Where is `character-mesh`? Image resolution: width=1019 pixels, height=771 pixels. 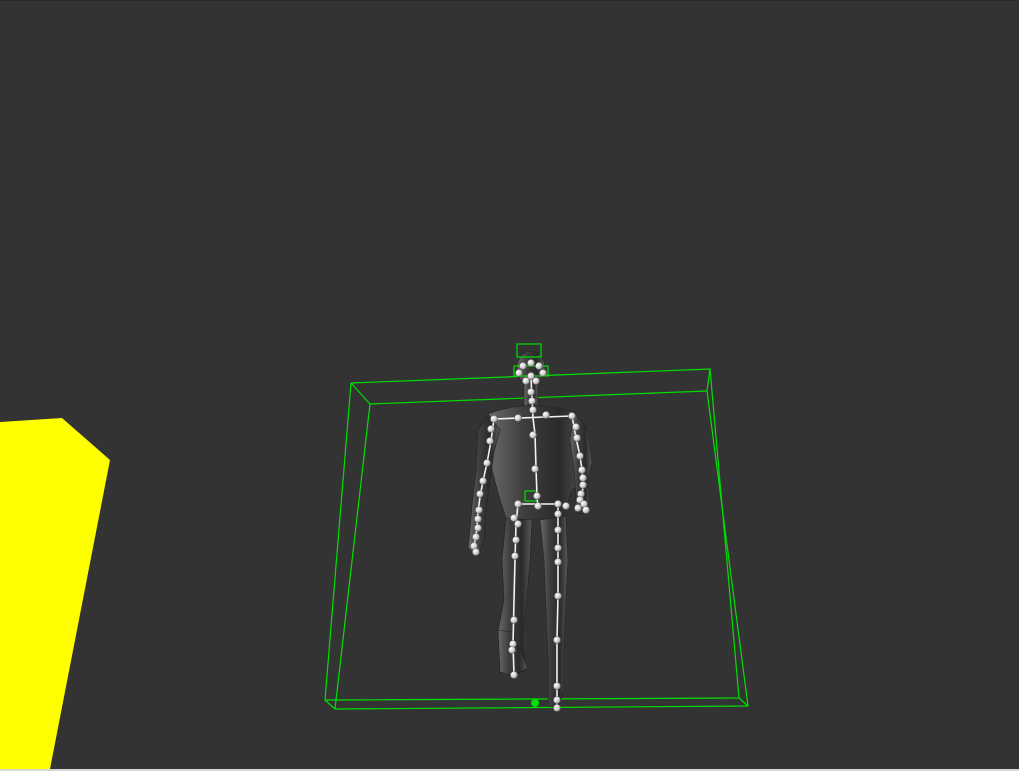 character-mesh is located at coordinates (530, 529).